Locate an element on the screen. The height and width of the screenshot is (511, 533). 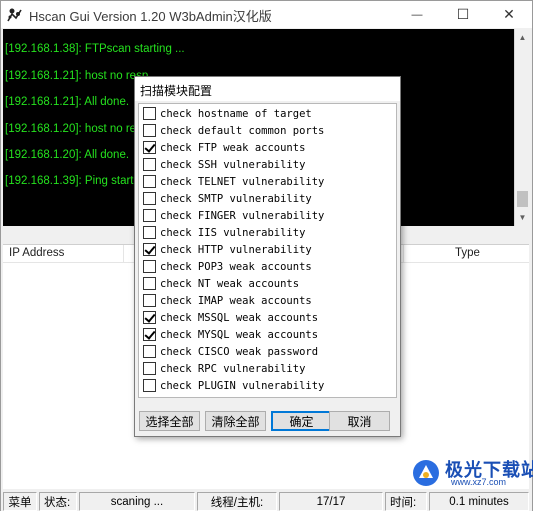
module-option-label: check FTP weak accounts is located at coordinates (233, 147).